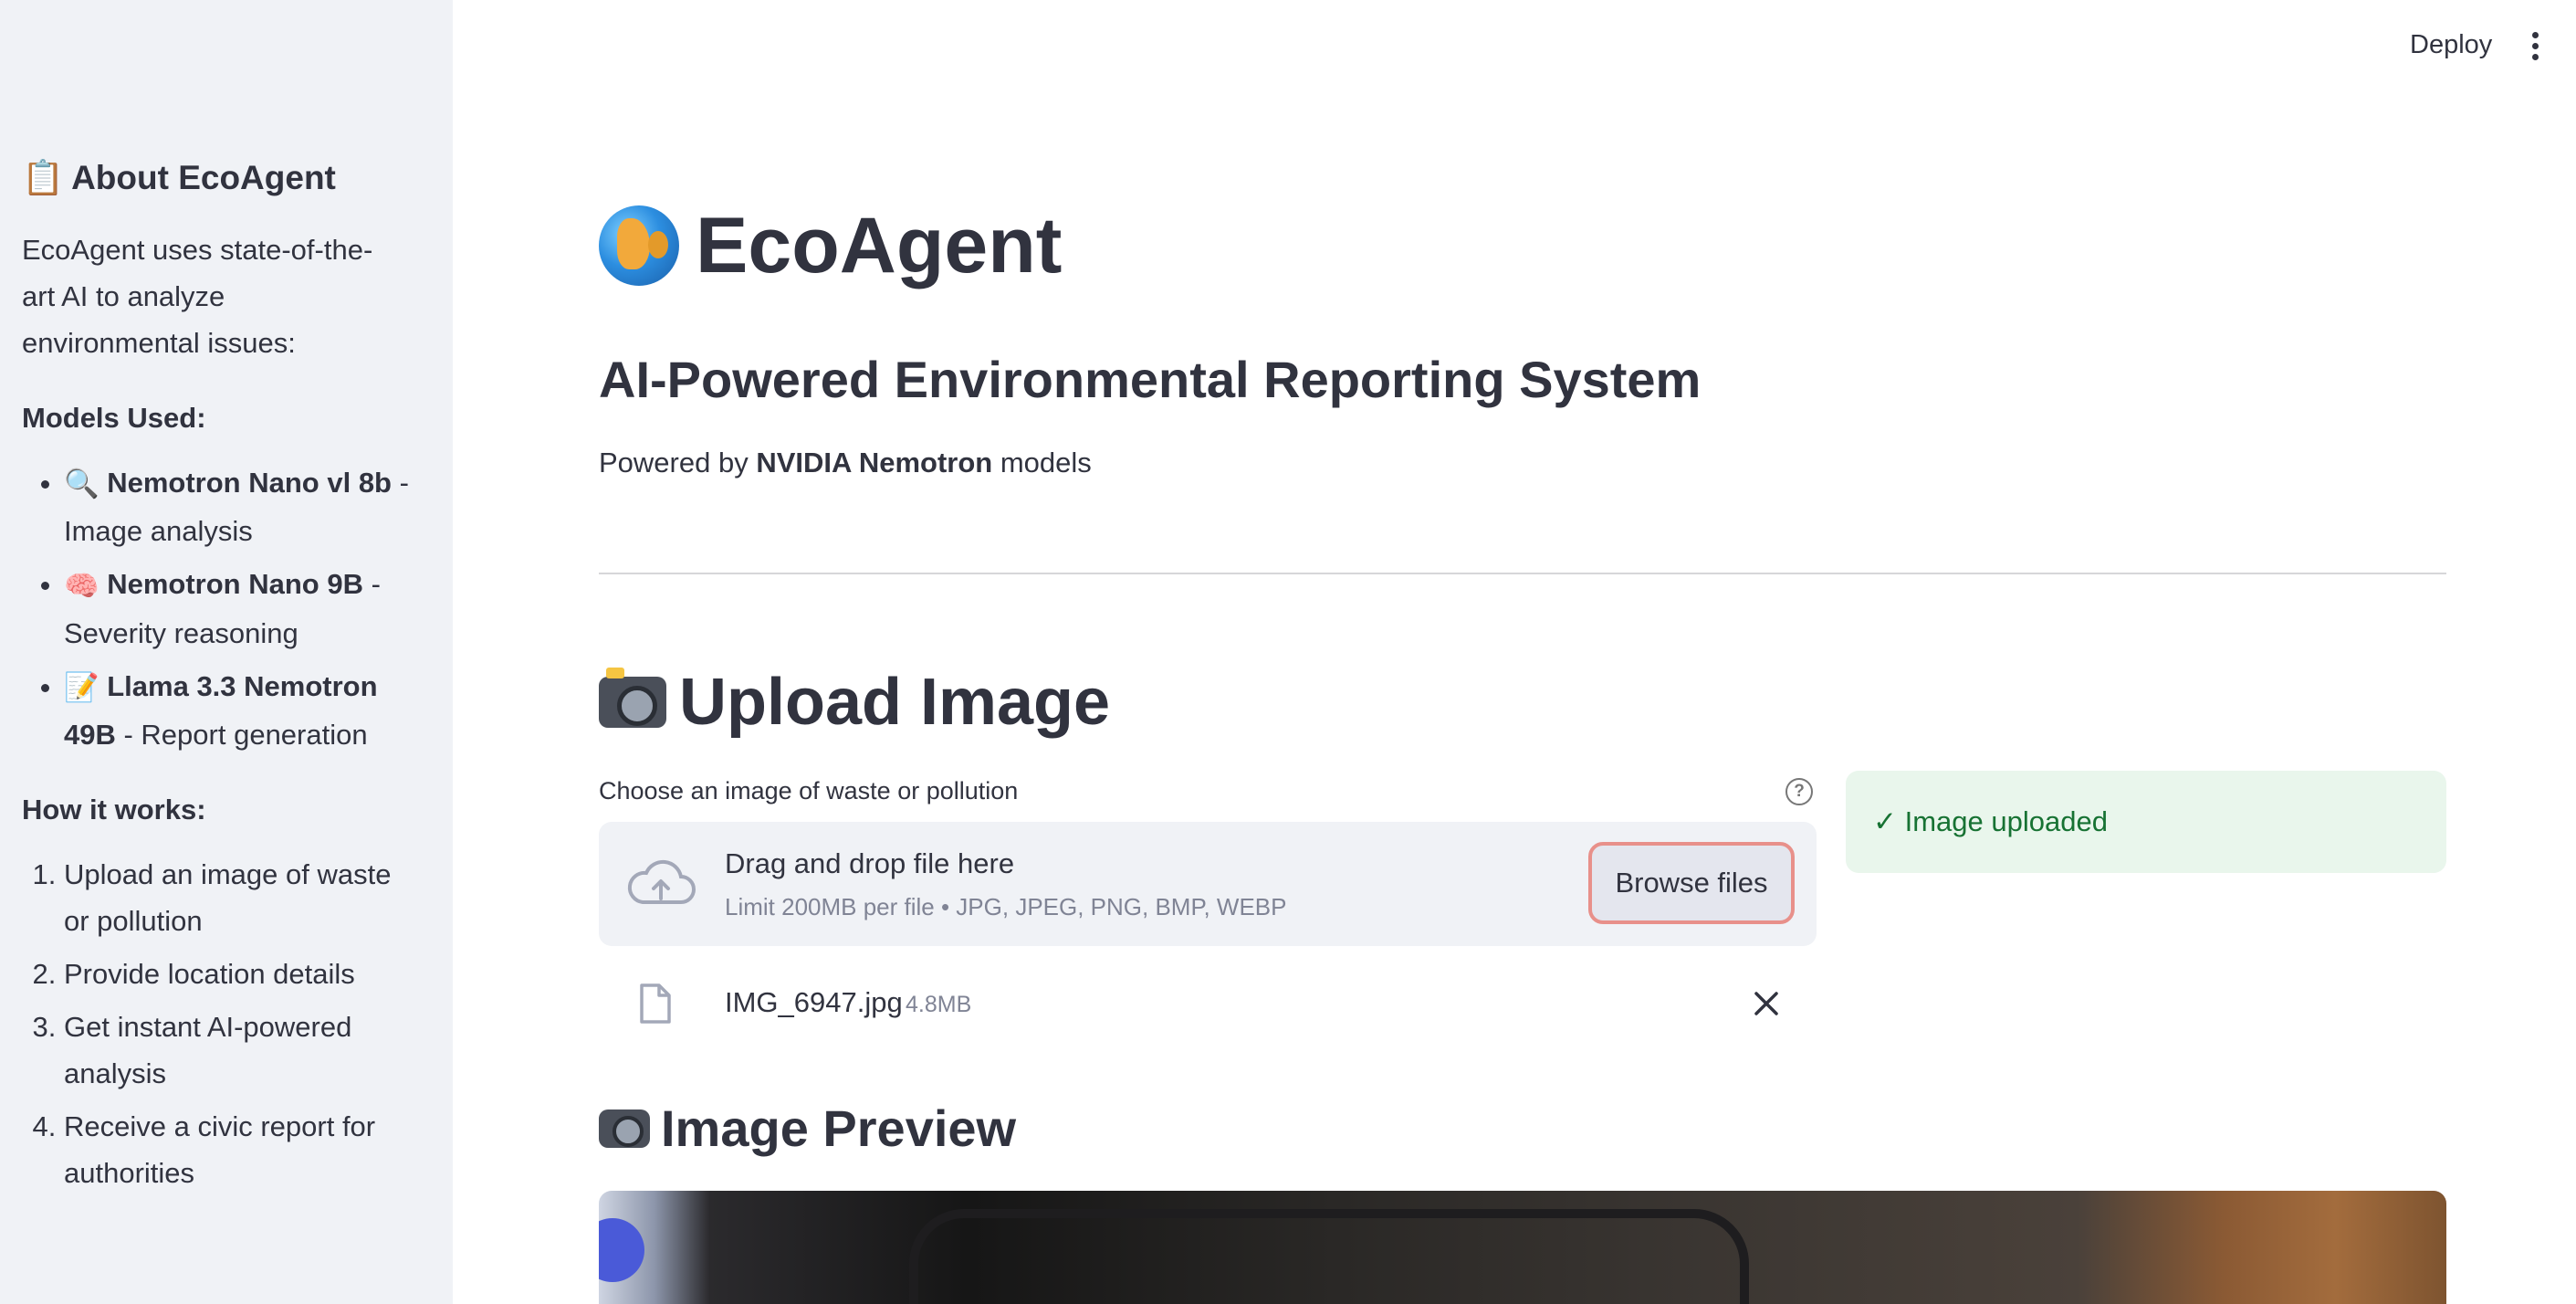  Describe the element at coordinates (1766, 1003) in the screenshot. I see `remove-file-icon` at that location.